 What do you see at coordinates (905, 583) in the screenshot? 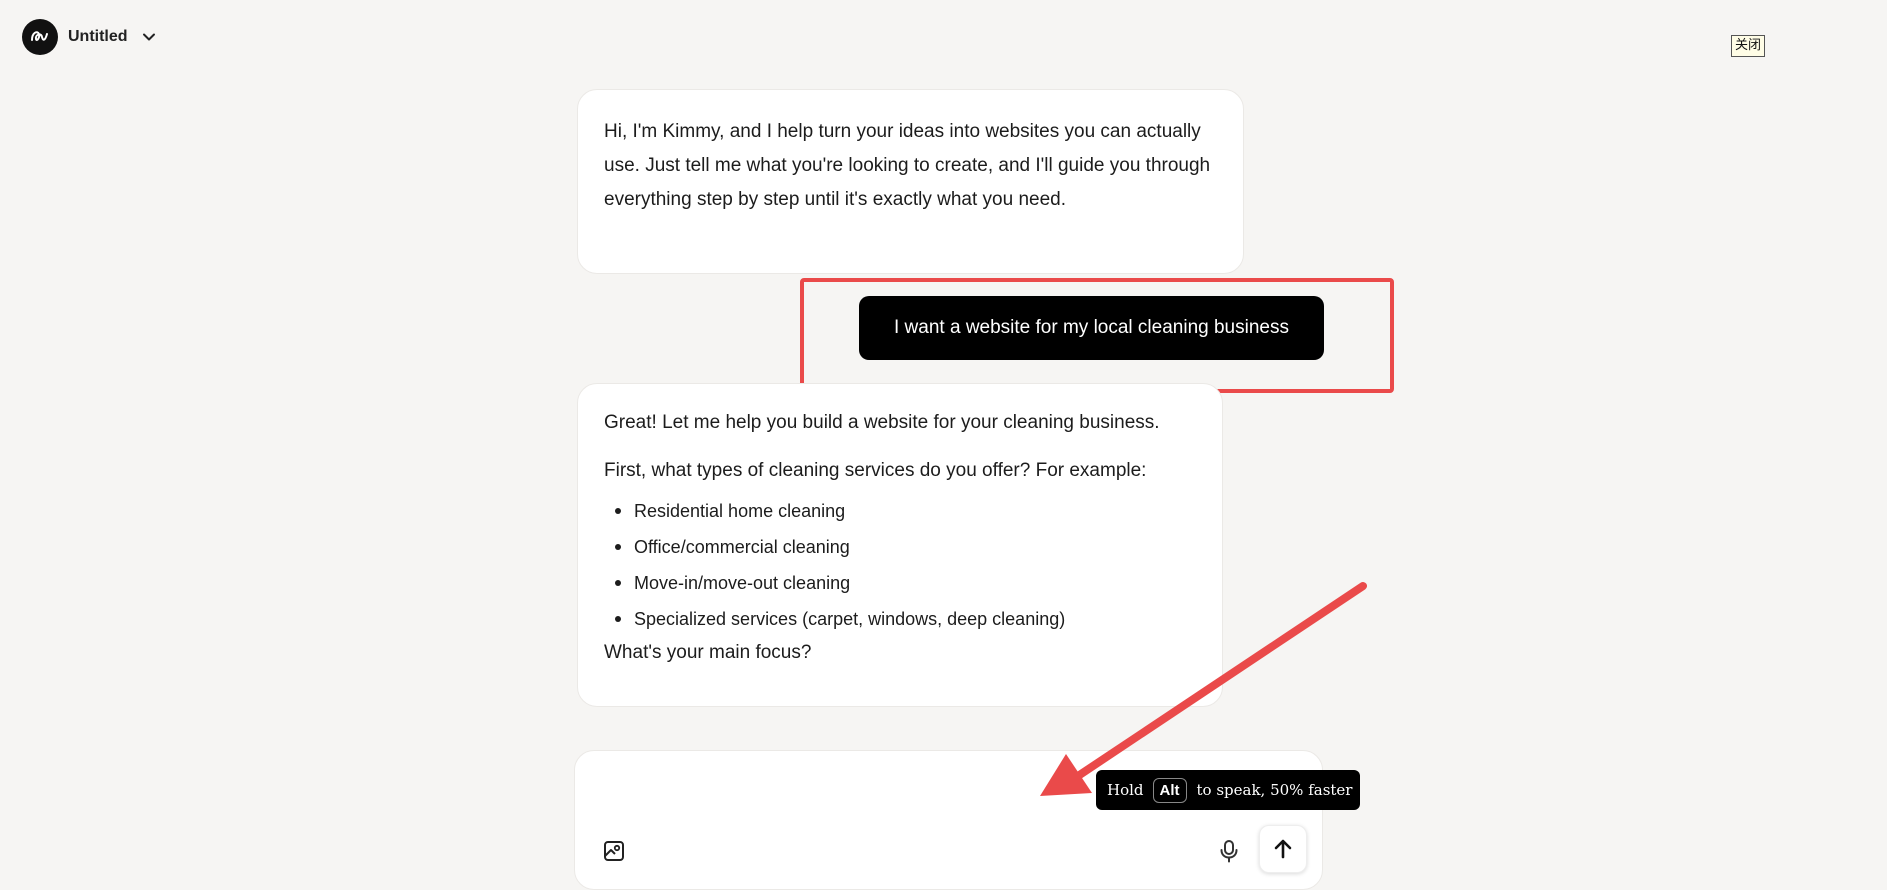
I see `list-item: Move-in/move-out cleaning` at bounding box center [905, 583].